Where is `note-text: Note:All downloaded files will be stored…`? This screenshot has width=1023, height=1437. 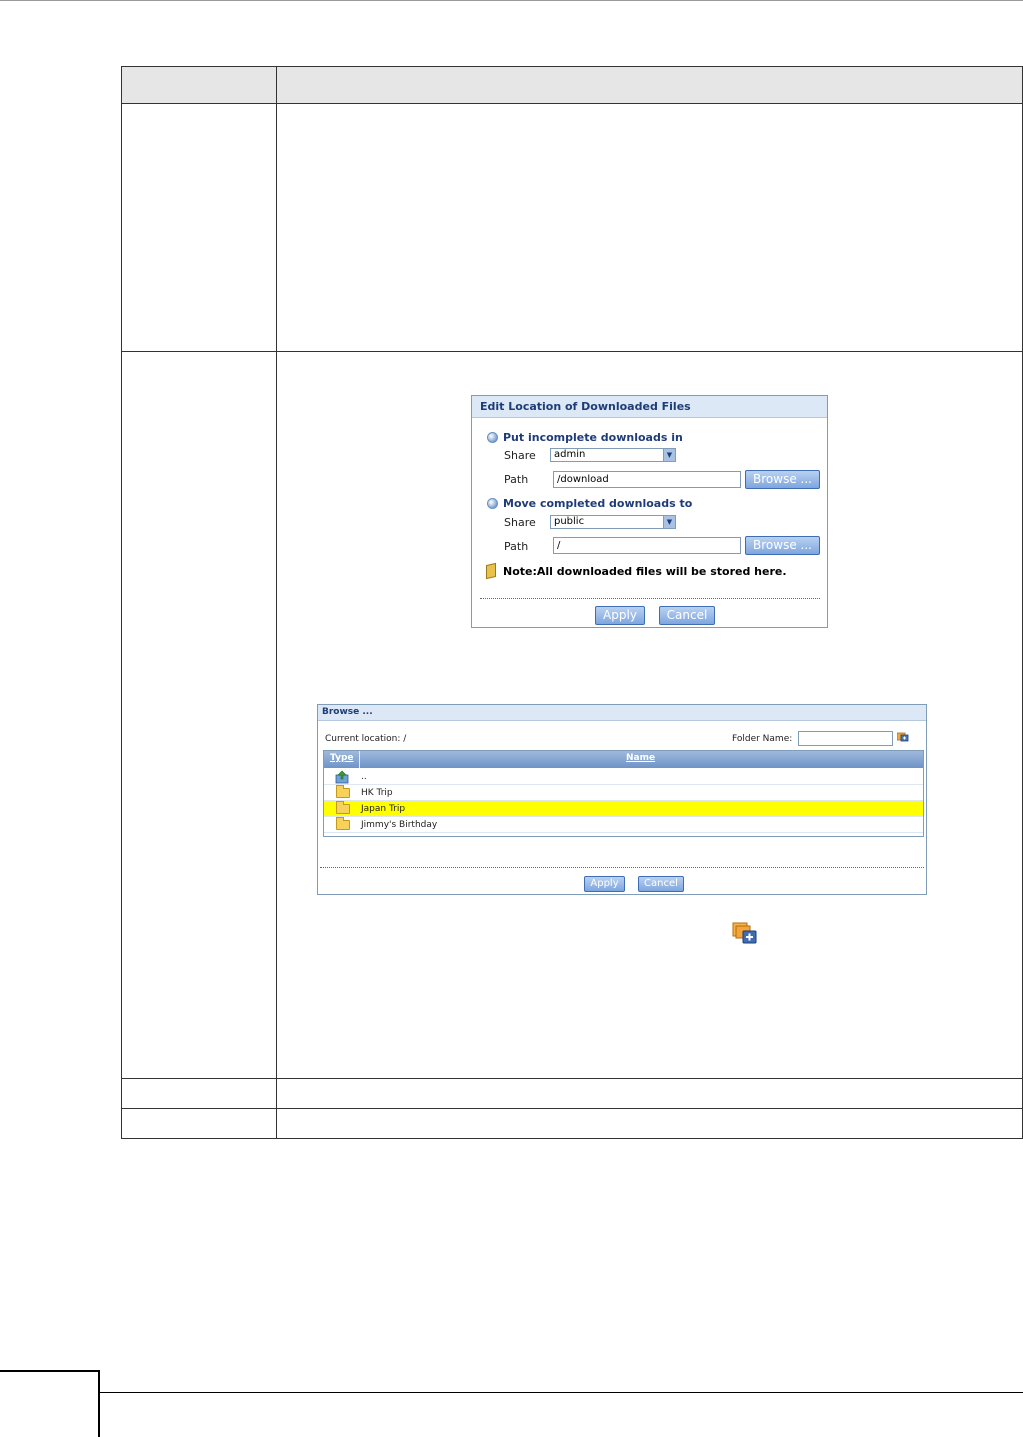
note-text: Note:All downloaded files will be stored… is located at coordinates (645, 571).